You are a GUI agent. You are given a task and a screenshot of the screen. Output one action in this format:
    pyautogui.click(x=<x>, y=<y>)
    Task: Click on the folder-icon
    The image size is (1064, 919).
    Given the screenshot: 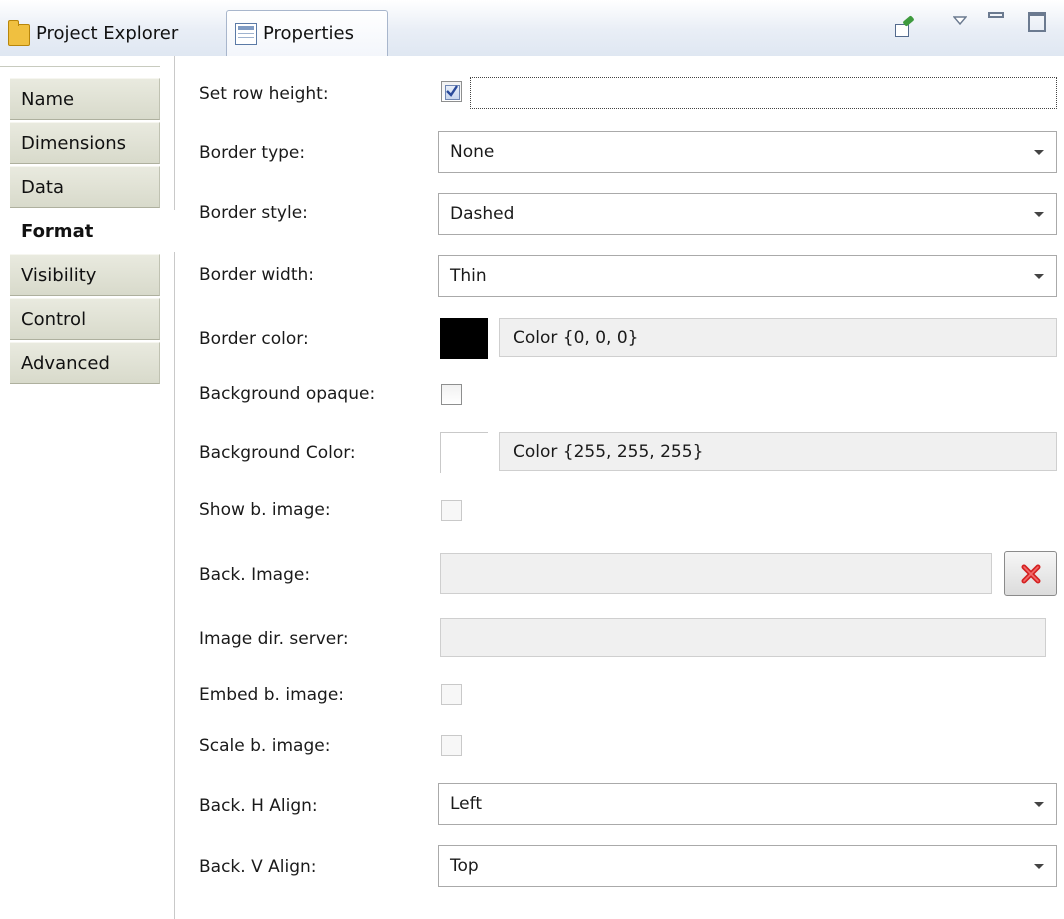 What is the action you would take?
    pyautogui.click(x=19, y=33)
    